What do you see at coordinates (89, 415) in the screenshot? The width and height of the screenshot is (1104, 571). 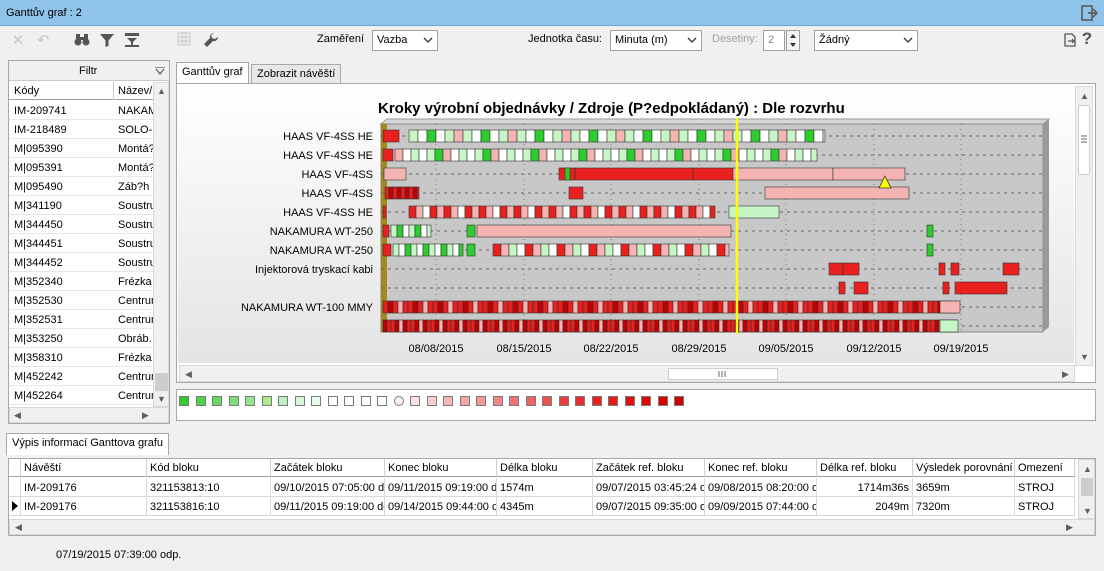 I see `left-hscrollbar: ◀ ▶` at bounding box center [89, 415].